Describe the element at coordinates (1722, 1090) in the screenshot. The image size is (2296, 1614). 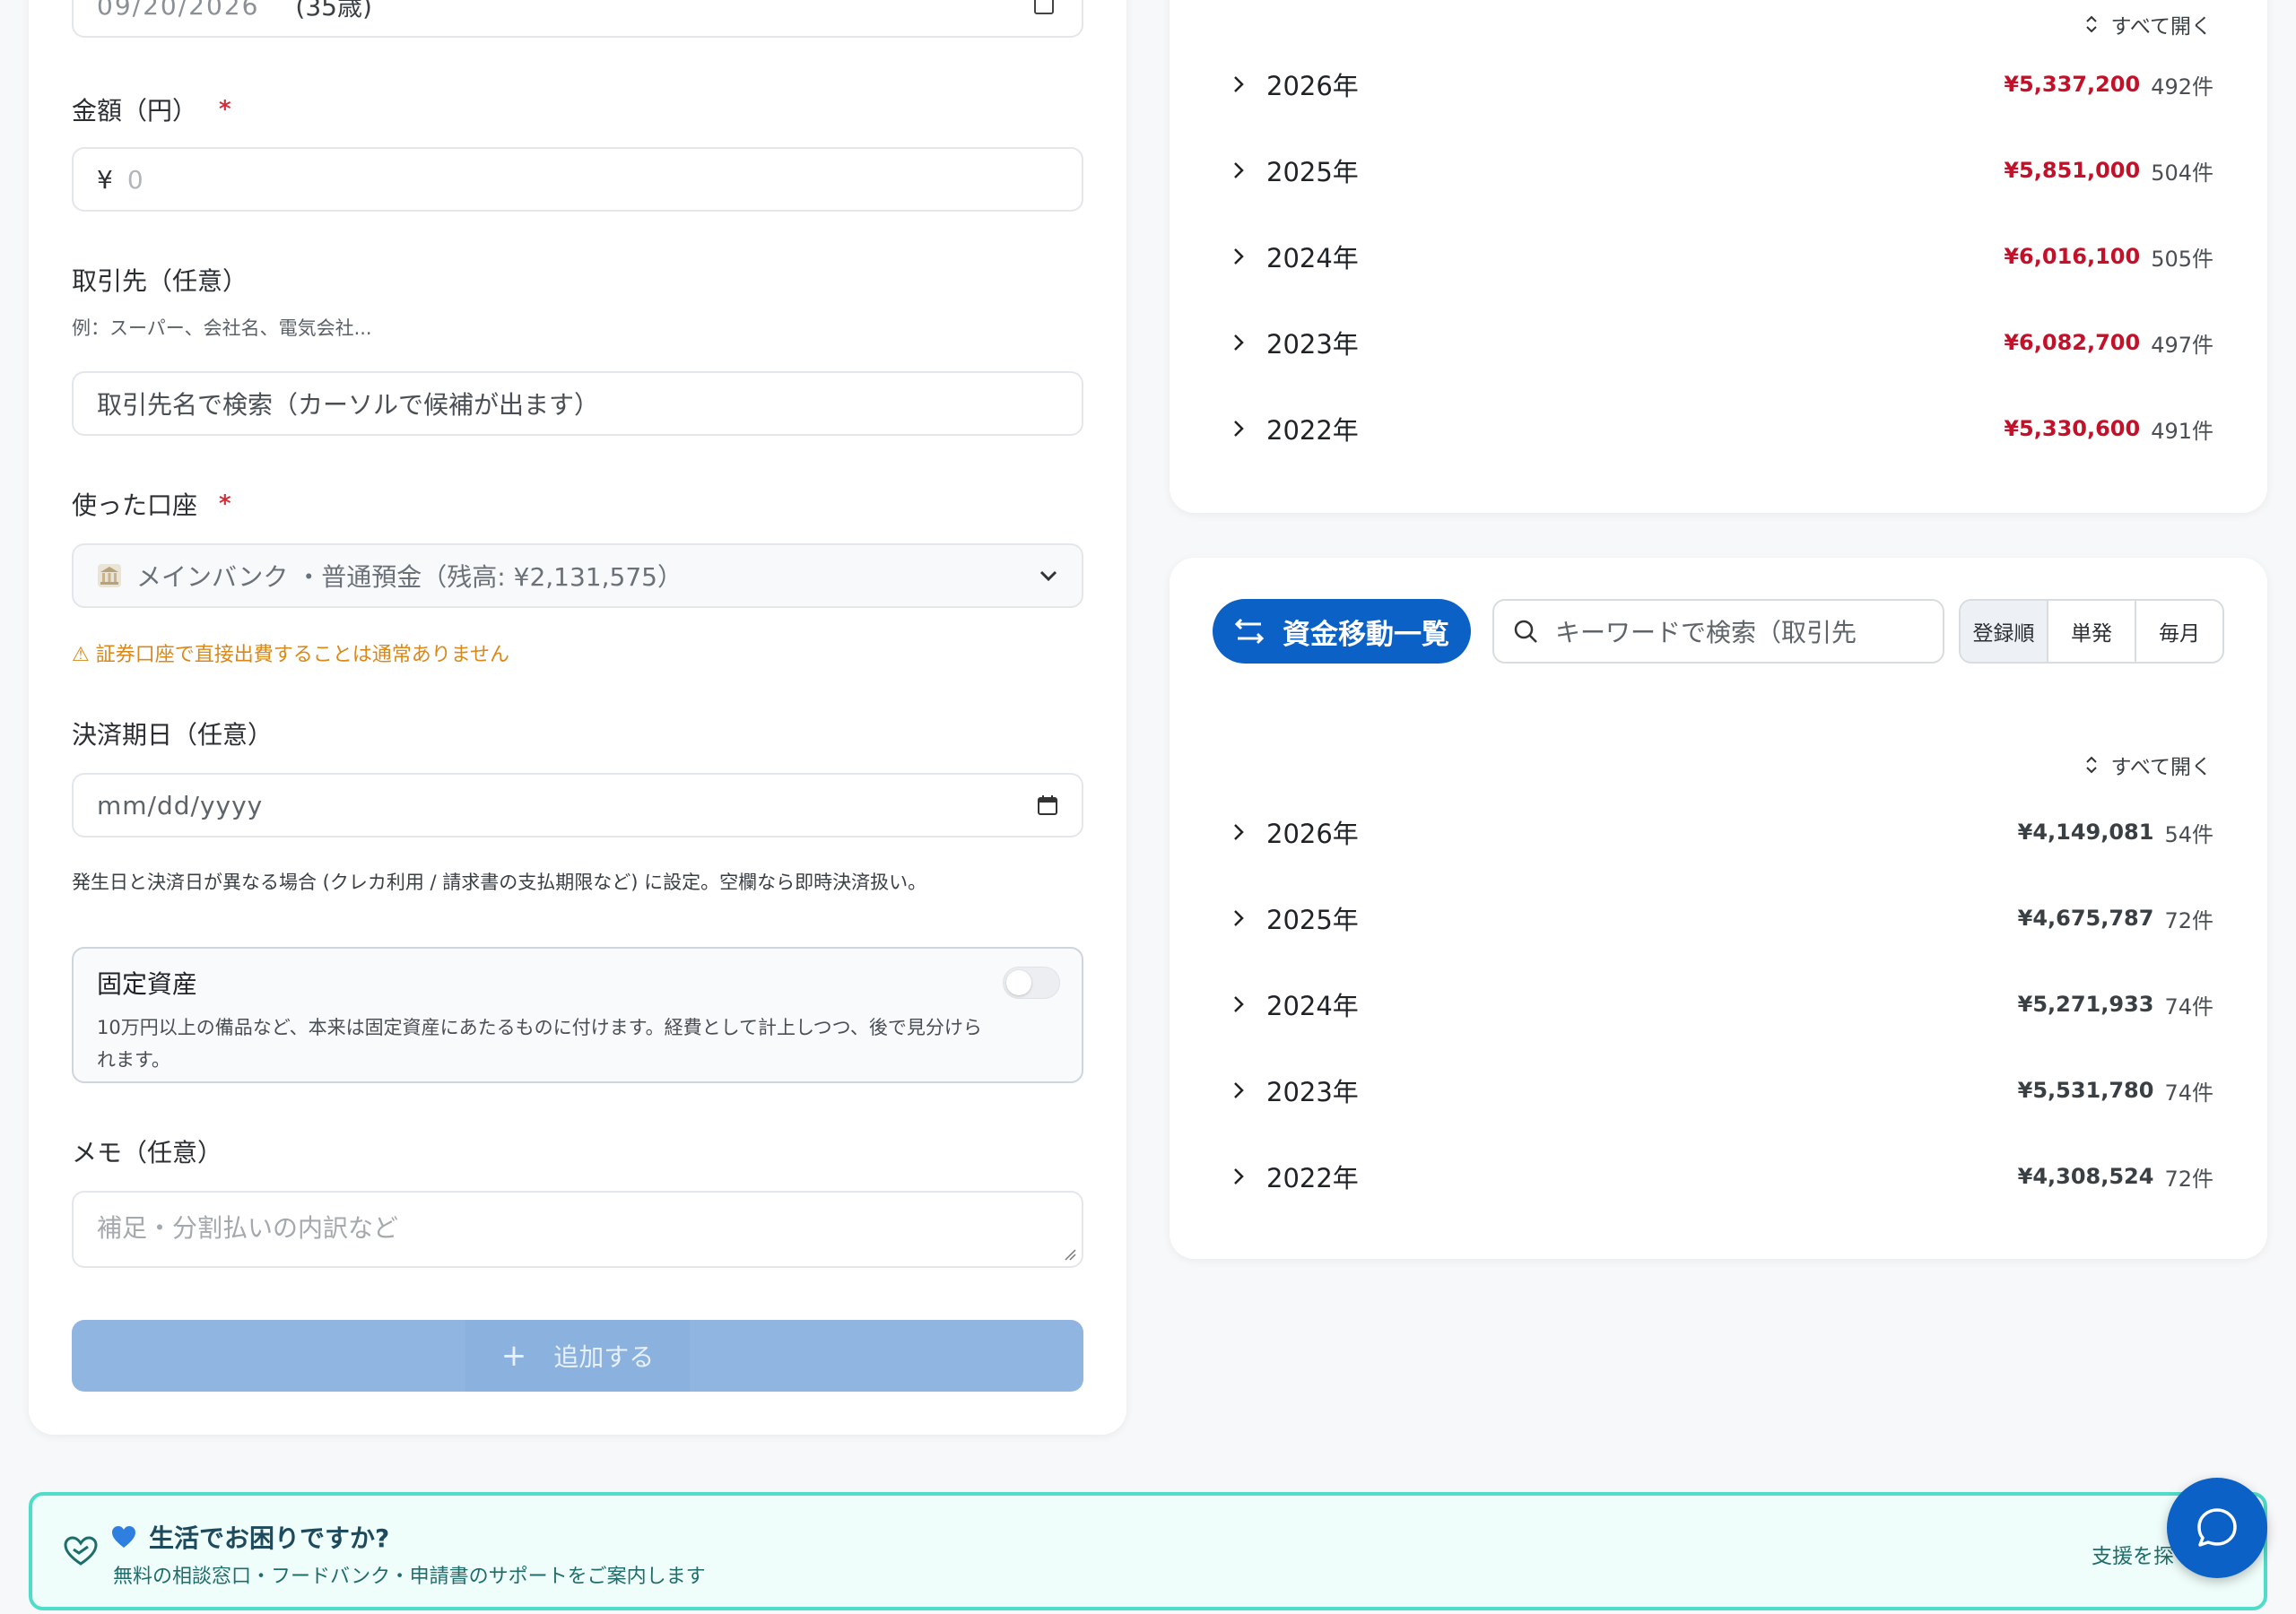
I see `year-row-2023: 2023年 ¥5,531,780 74件` at that location.